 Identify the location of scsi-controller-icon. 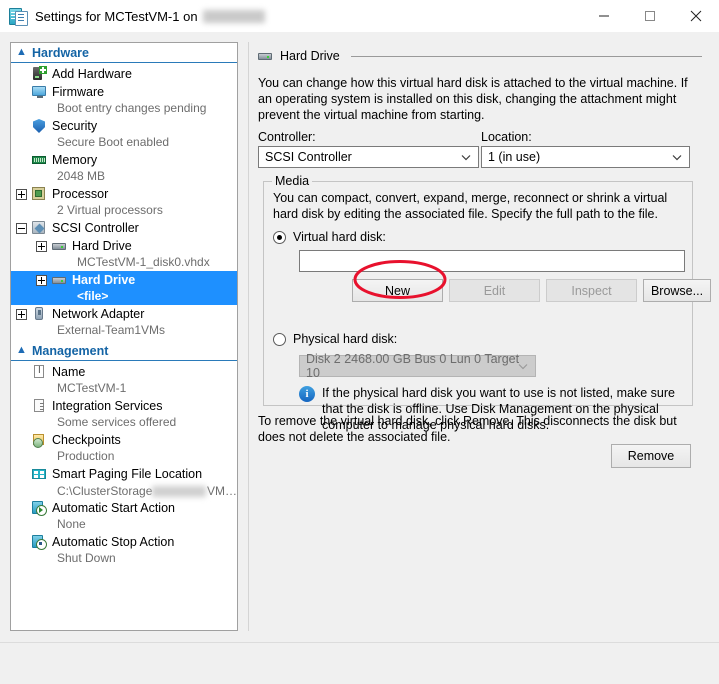
(39, 228).